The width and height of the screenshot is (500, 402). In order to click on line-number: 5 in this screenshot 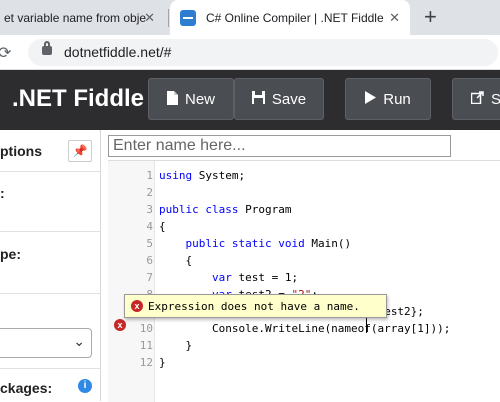, I will do `click(149, 243)`.